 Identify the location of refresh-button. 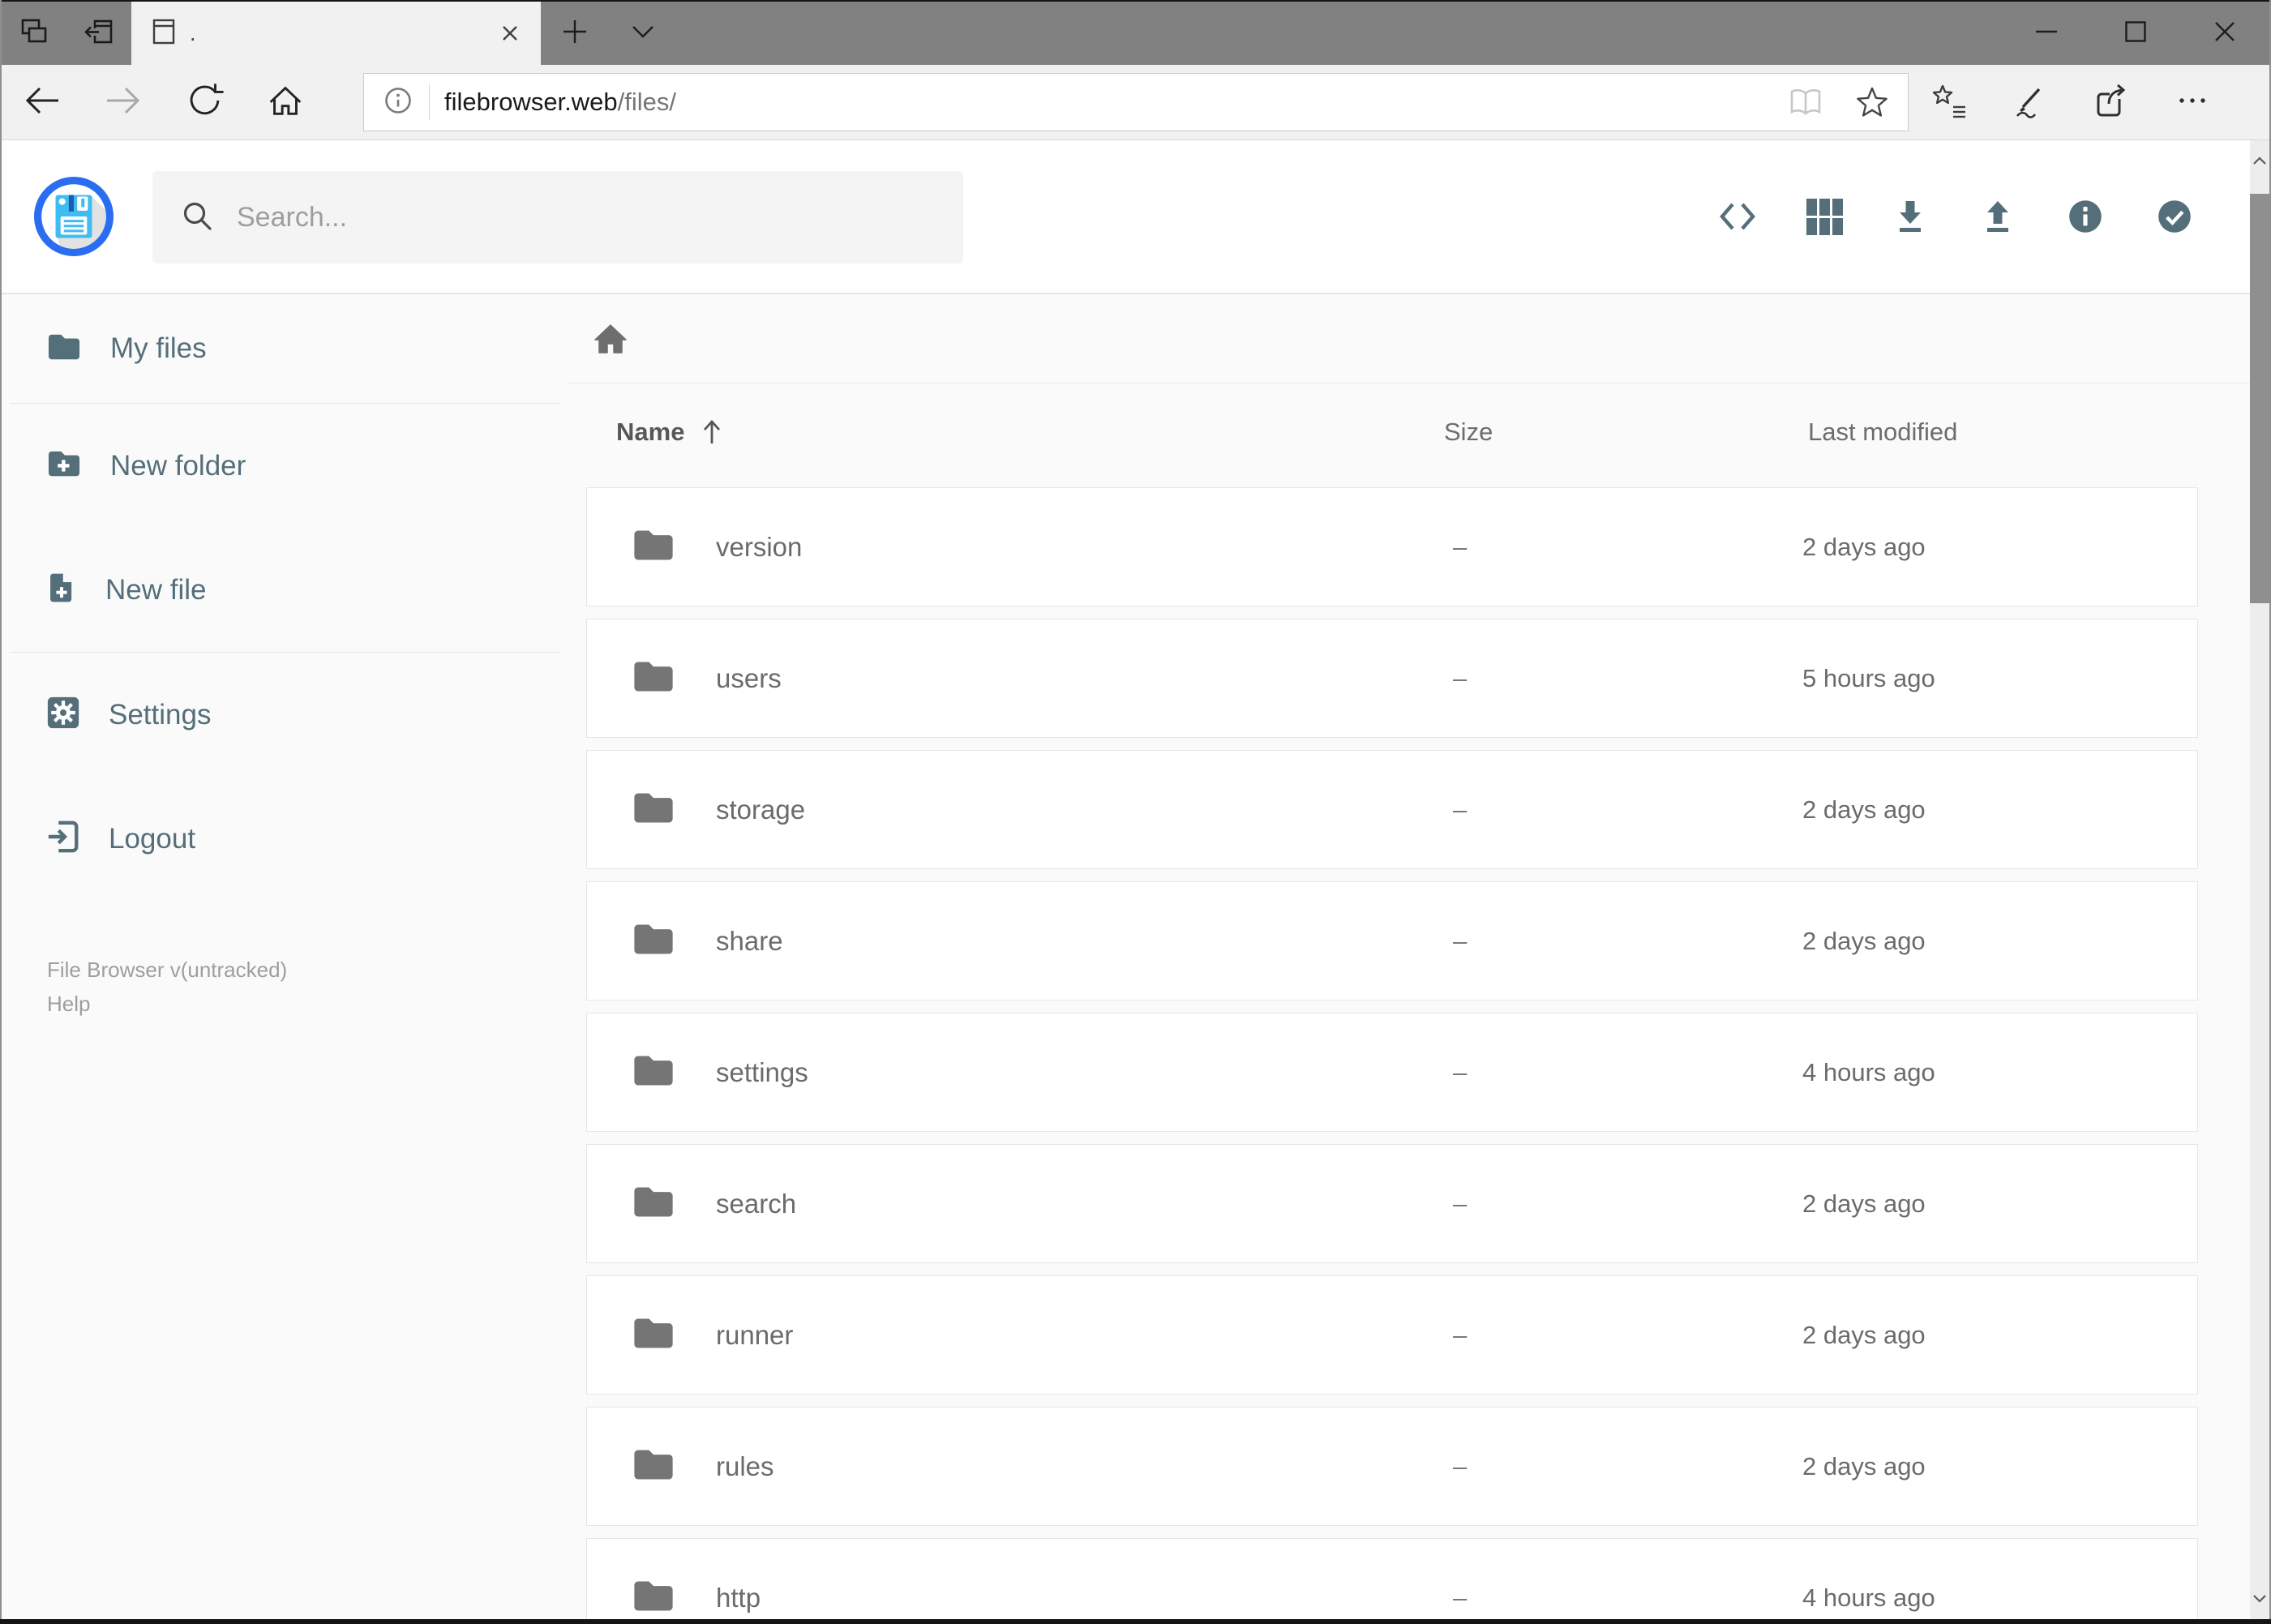
(204, 102).